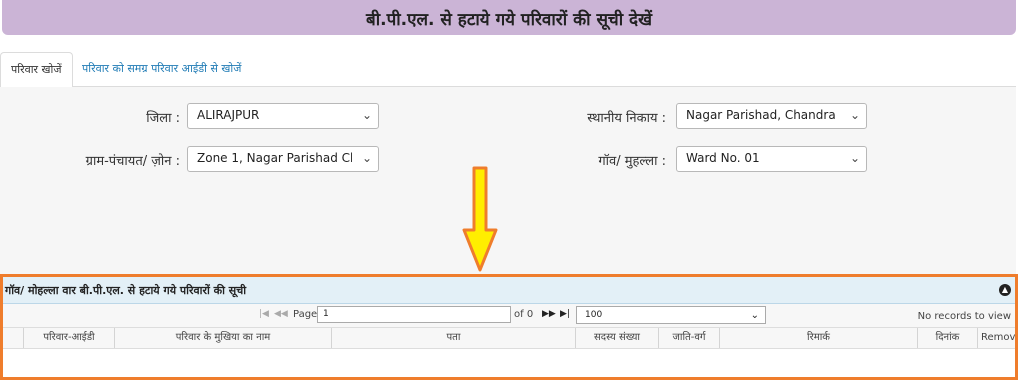 The width and height of the screenshot is (1024, 386). I want to click on village-select: Ward No. 01 ⌄, so click(771, 159).